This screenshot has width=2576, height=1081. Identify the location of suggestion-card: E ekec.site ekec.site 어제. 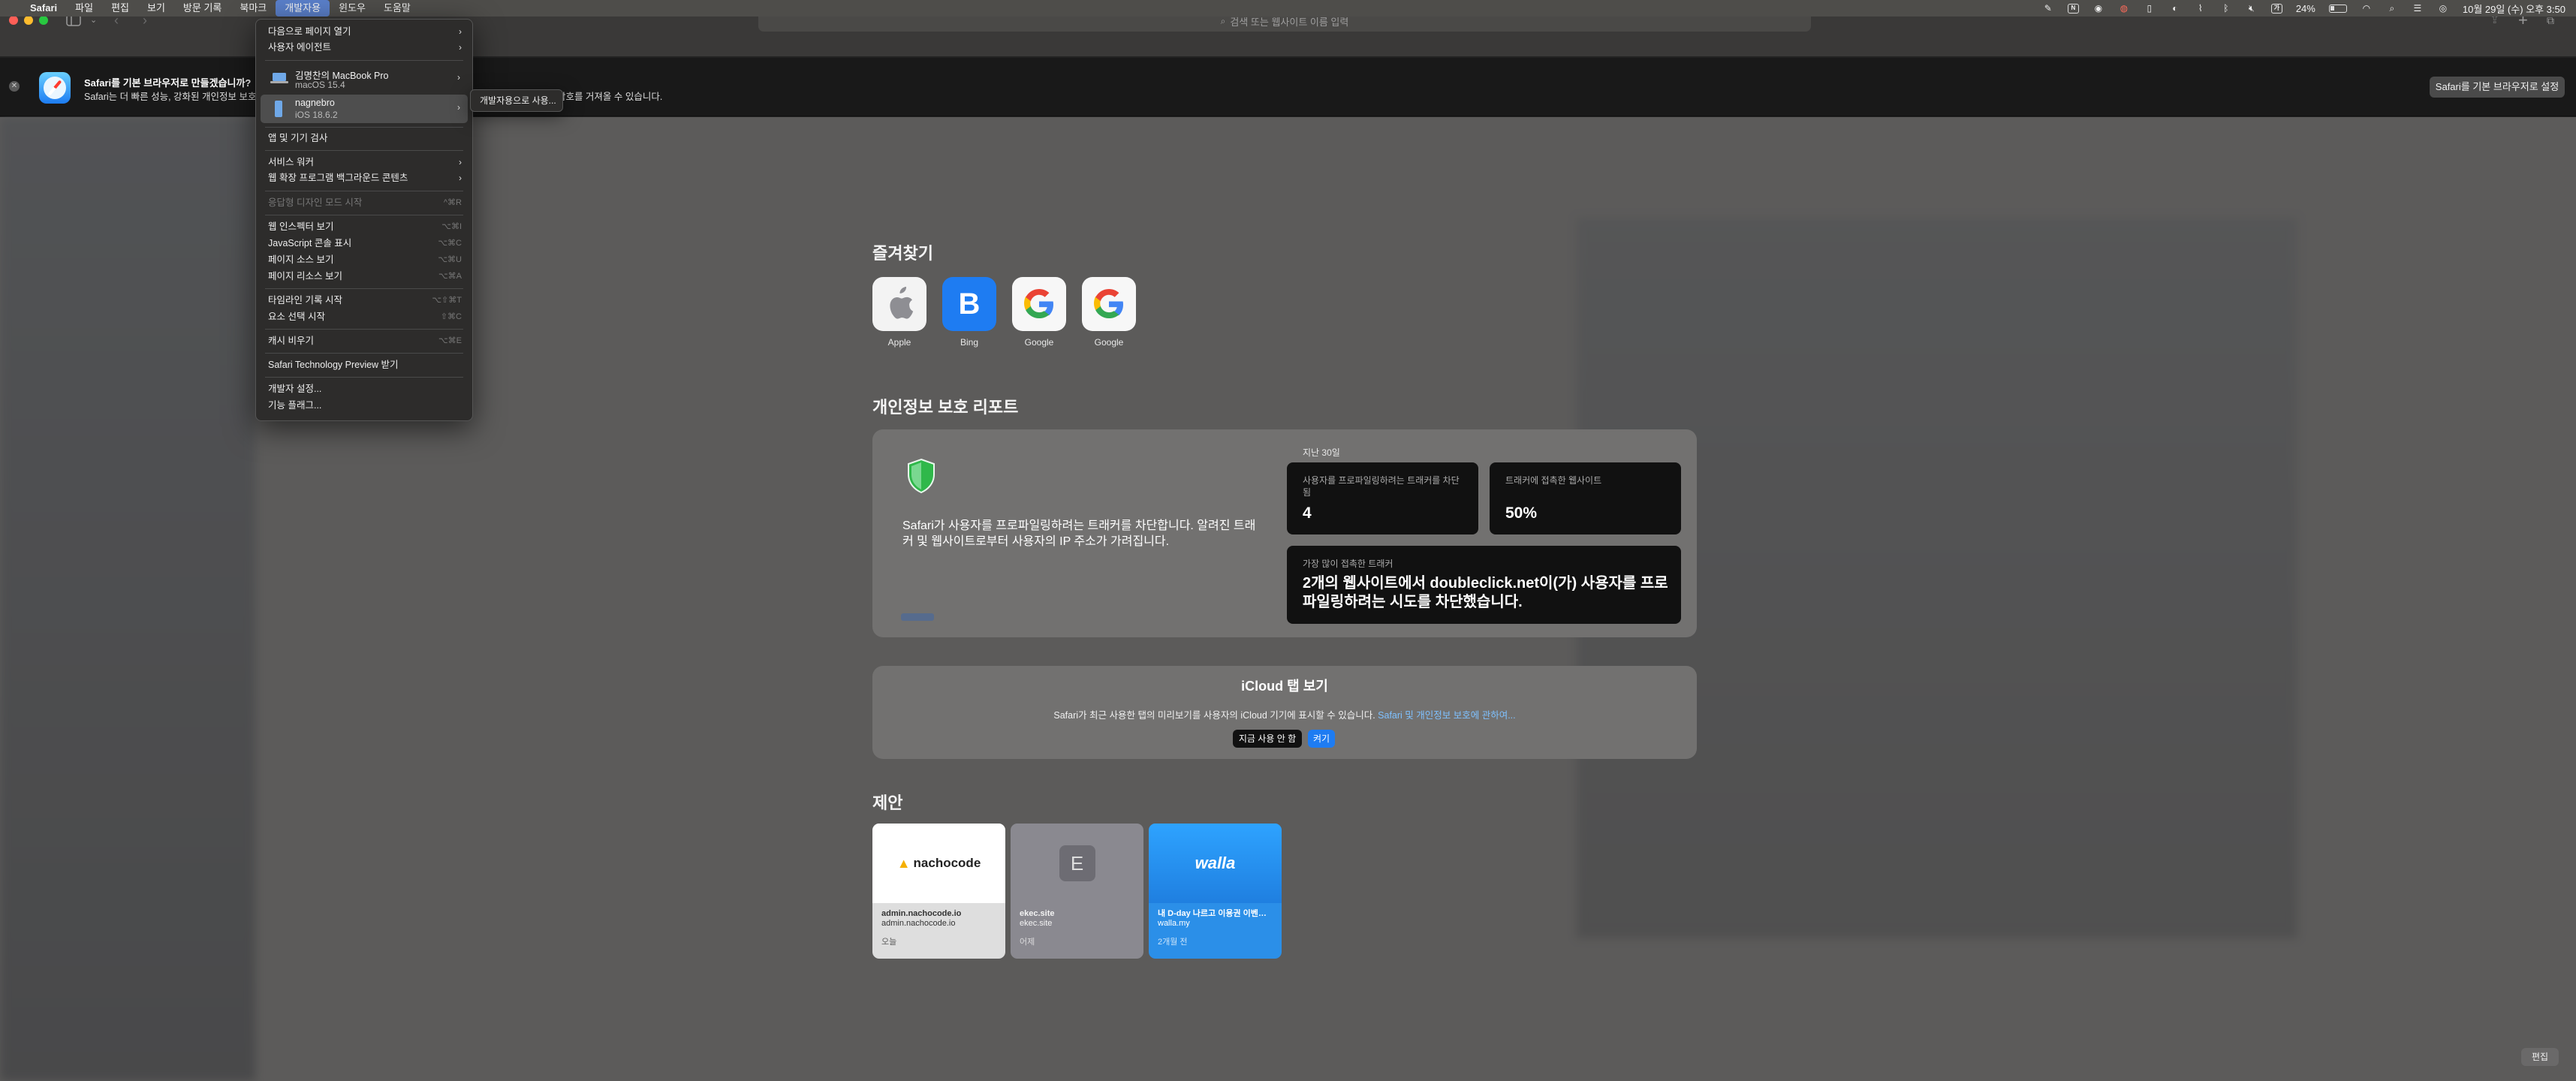
(1077, 891).